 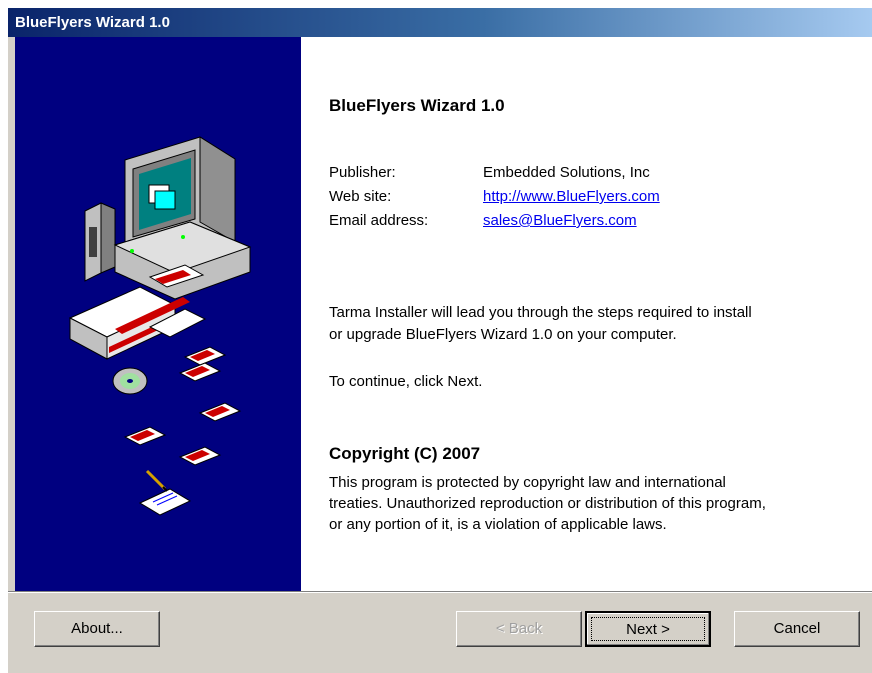 I want to click on wizard-heading: BlueFlyers Wizard 1.0, so click(x=417, y=105).